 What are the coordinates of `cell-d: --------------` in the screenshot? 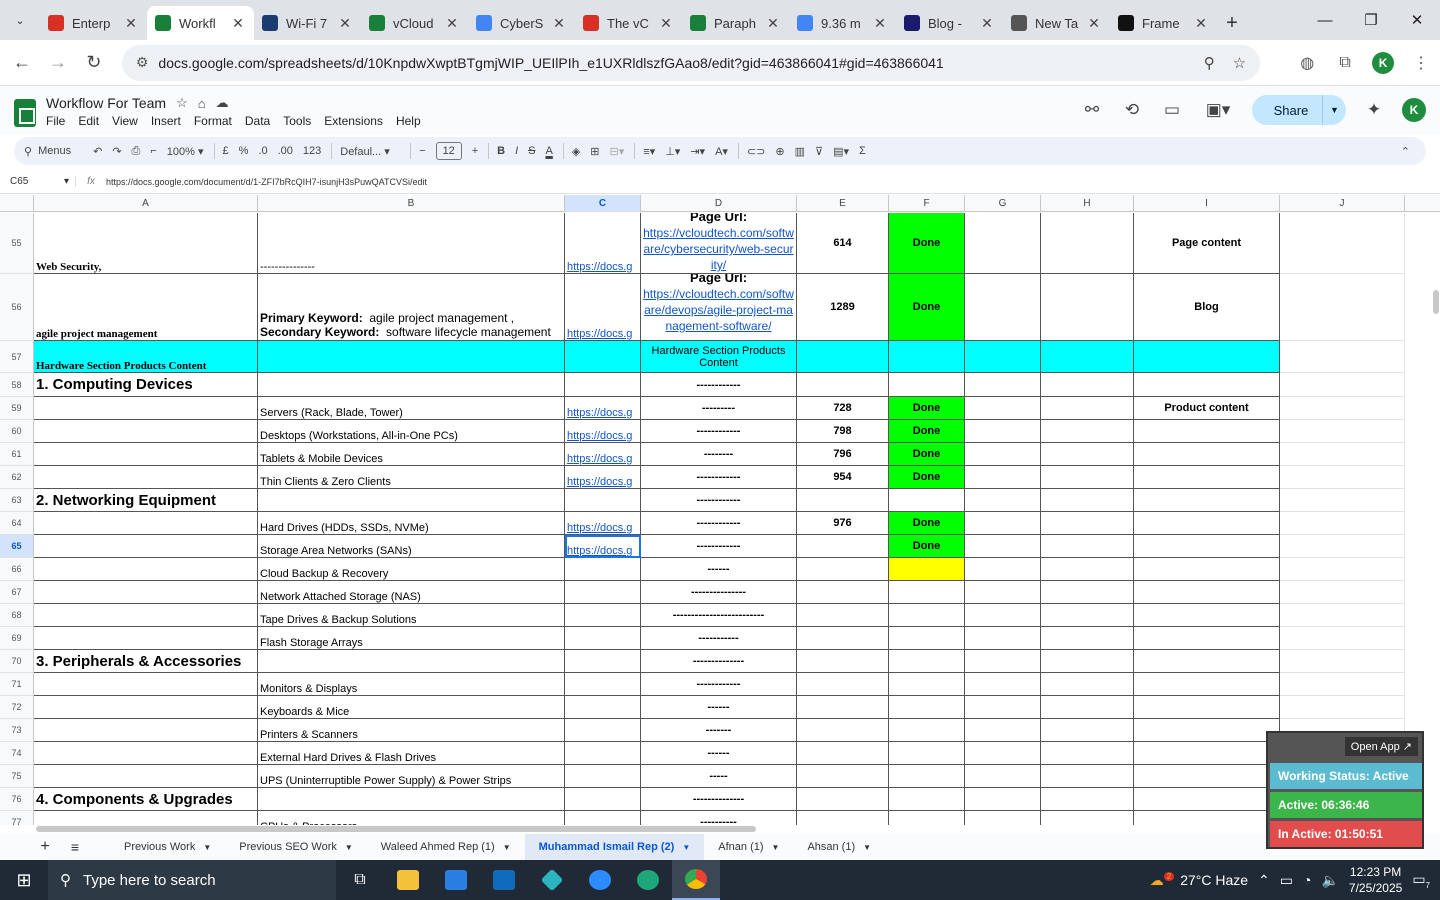 It's located at (719, 799).